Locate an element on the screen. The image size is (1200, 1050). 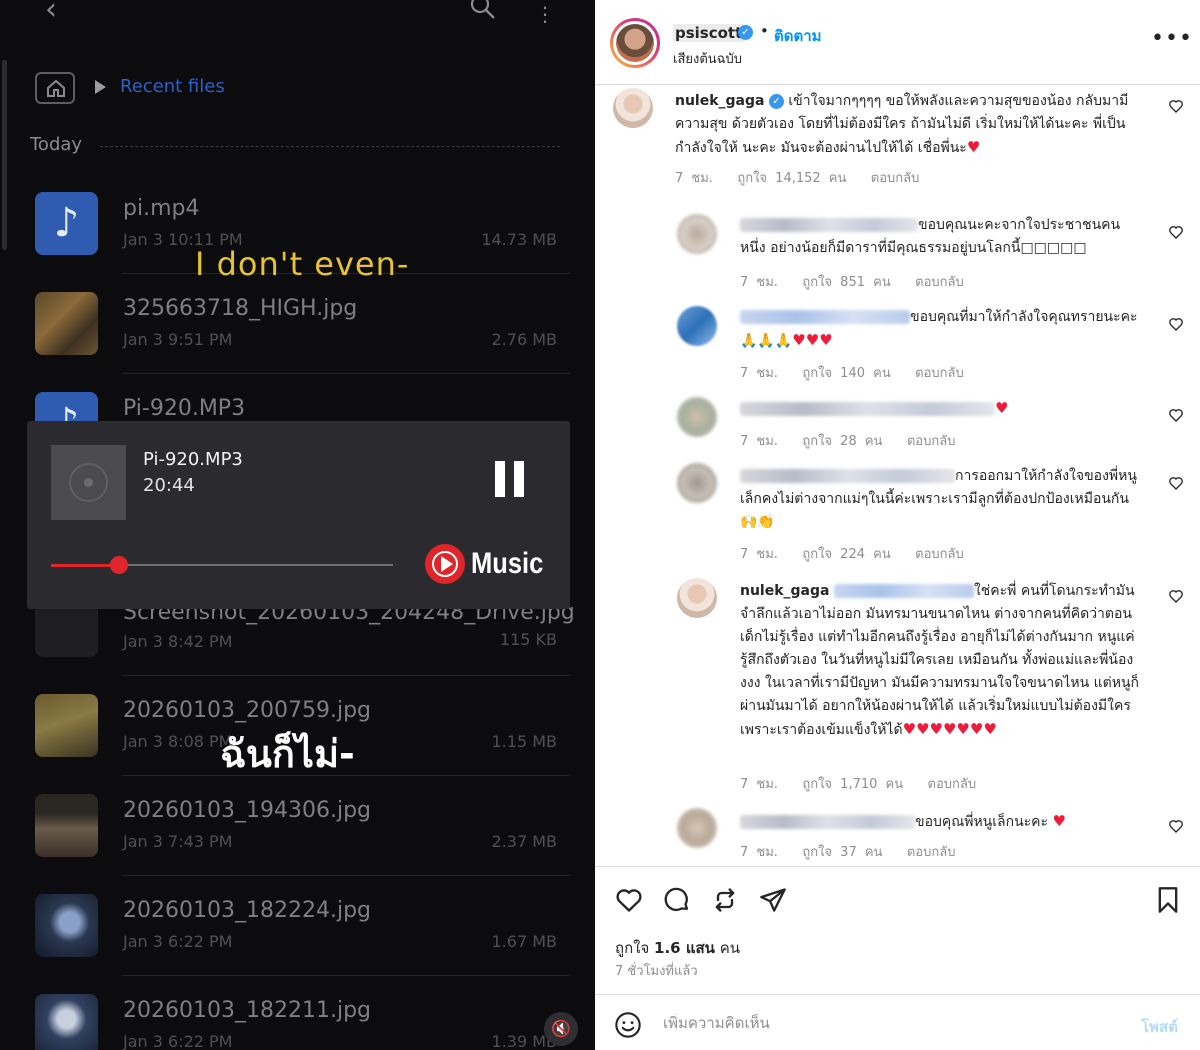
comment-meta: 7 ชม. ถูกใจ 140 คน ตอบกลับ is located at coordinates (852, 372).